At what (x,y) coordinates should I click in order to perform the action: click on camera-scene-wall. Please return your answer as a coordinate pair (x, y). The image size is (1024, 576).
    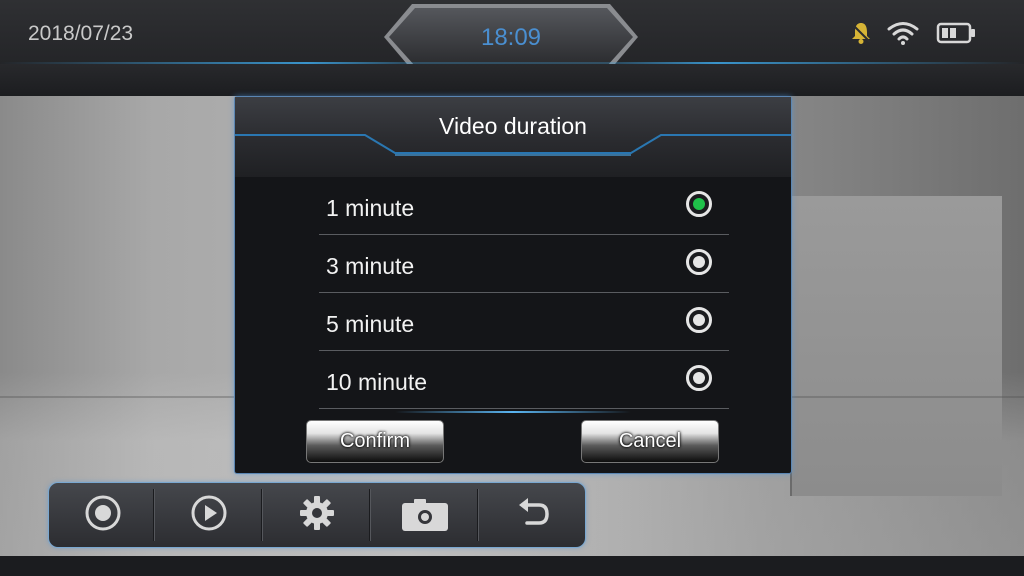
    Looking at the image, I should click on (896, 346).